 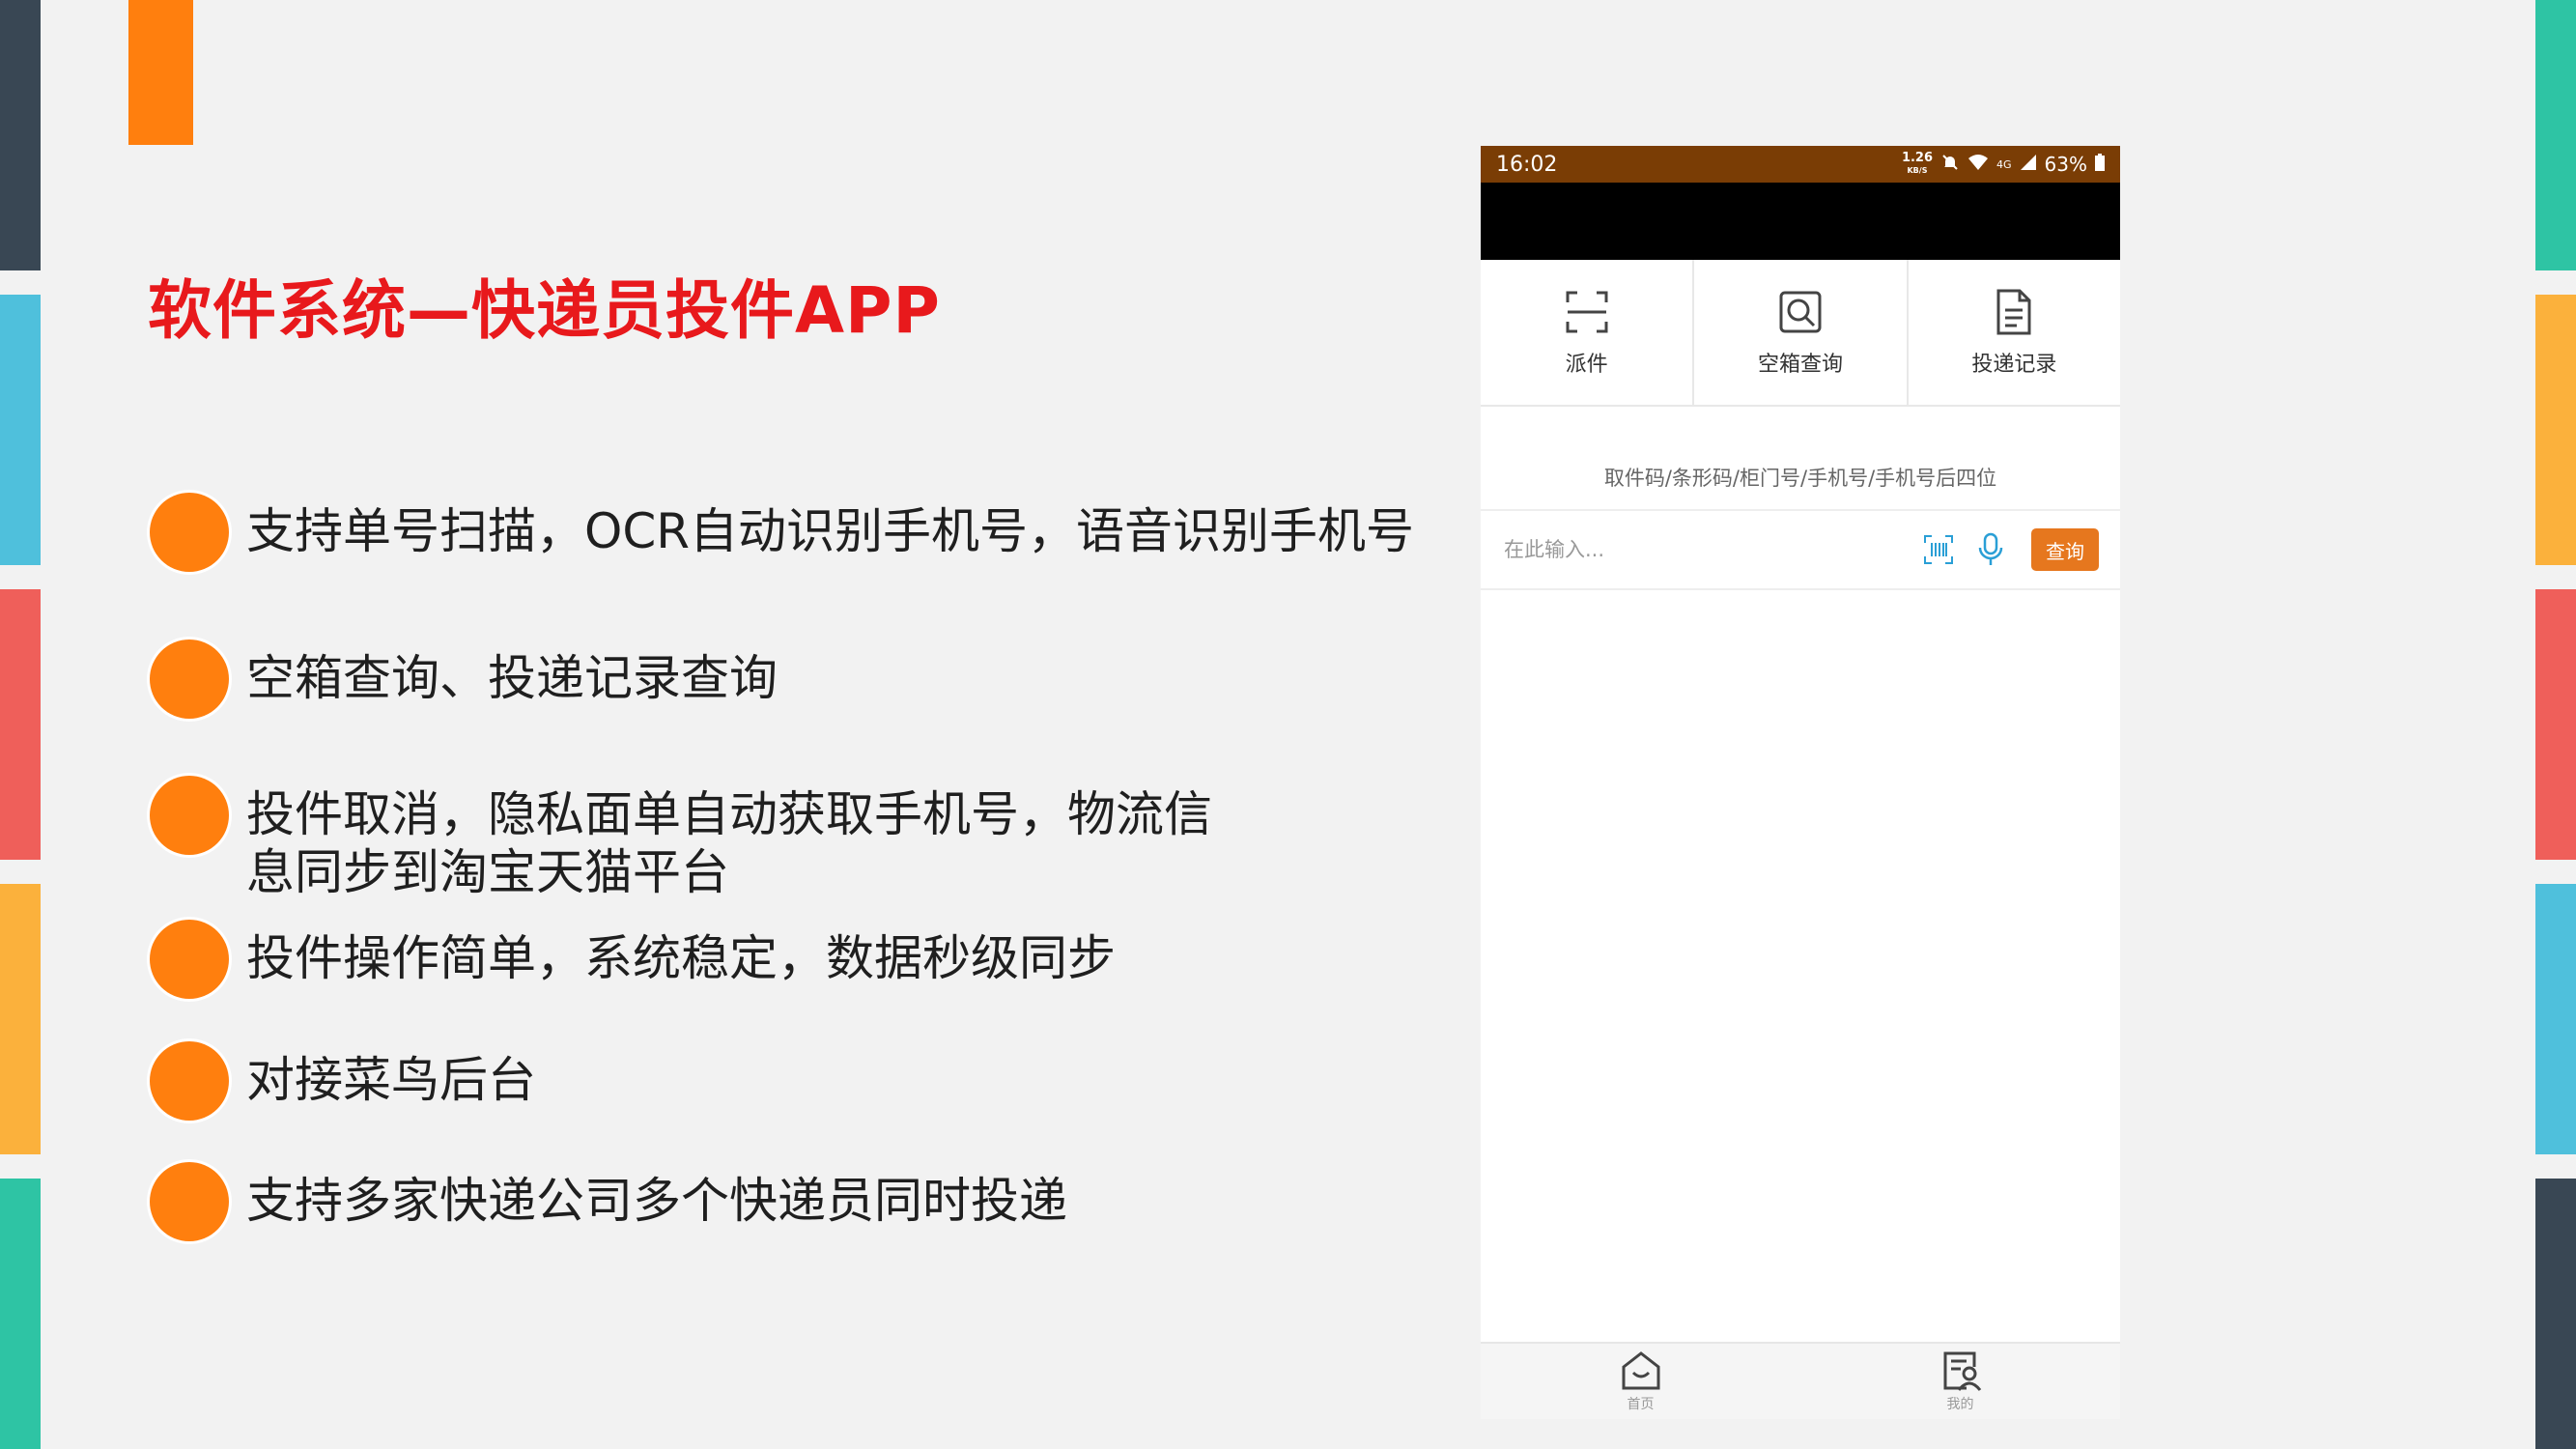 What do you see at coordinates (1917, 157) in the screenshot?
I see `network-speed-value: 1.26` at bounding box center [1917, 157].